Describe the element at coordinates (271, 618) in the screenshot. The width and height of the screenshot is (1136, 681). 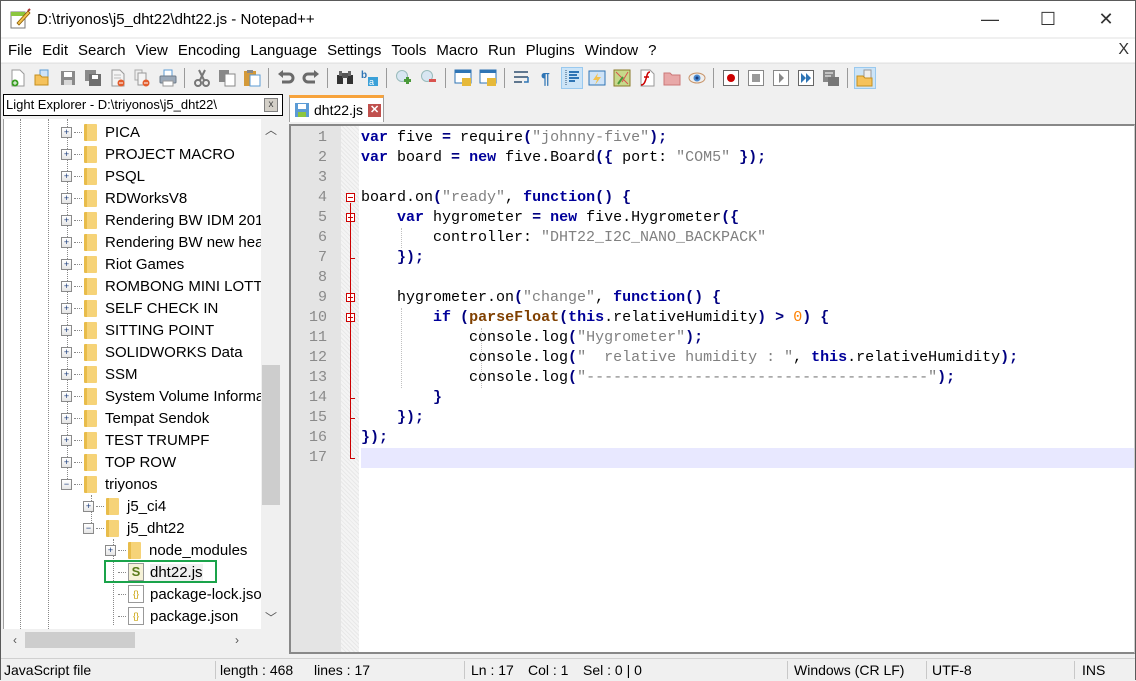
I see `scroll-down-icon: ﹀` at that location.